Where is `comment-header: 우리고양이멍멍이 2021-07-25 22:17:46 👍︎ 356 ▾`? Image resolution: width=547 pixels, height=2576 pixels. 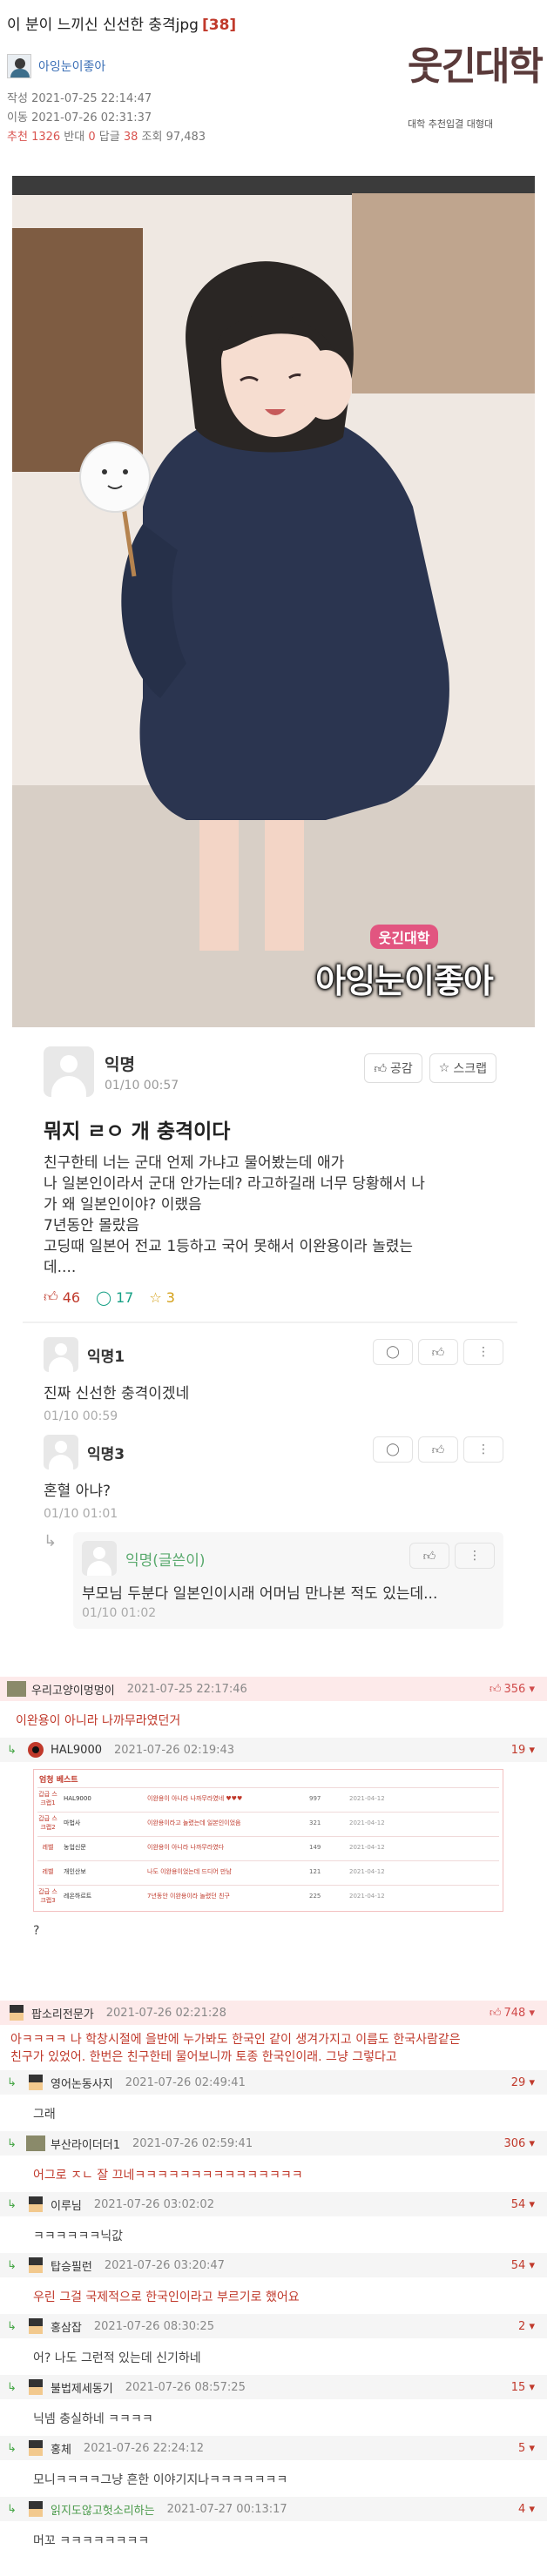 comment-header: 우리고양이멍멍이 2021-07-25 22:17:46 👍︎ 356 ▾ is located at coordinates (273, 1689).